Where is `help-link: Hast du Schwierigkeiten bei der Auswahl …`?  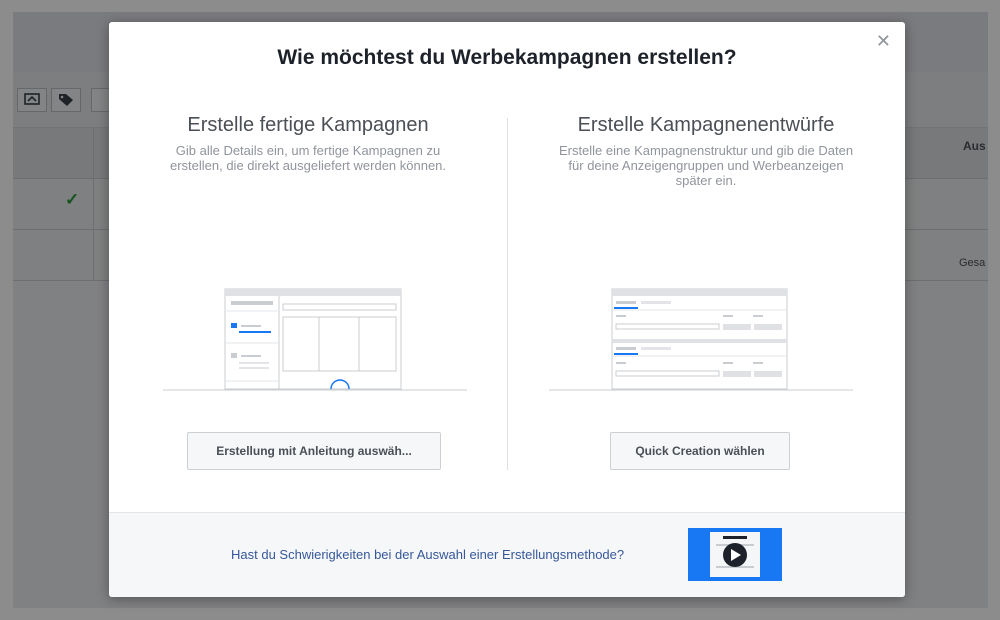
help-link: Hast du Schwierigkeiten bei der Auswahl … is located at coordinates (427, 554).